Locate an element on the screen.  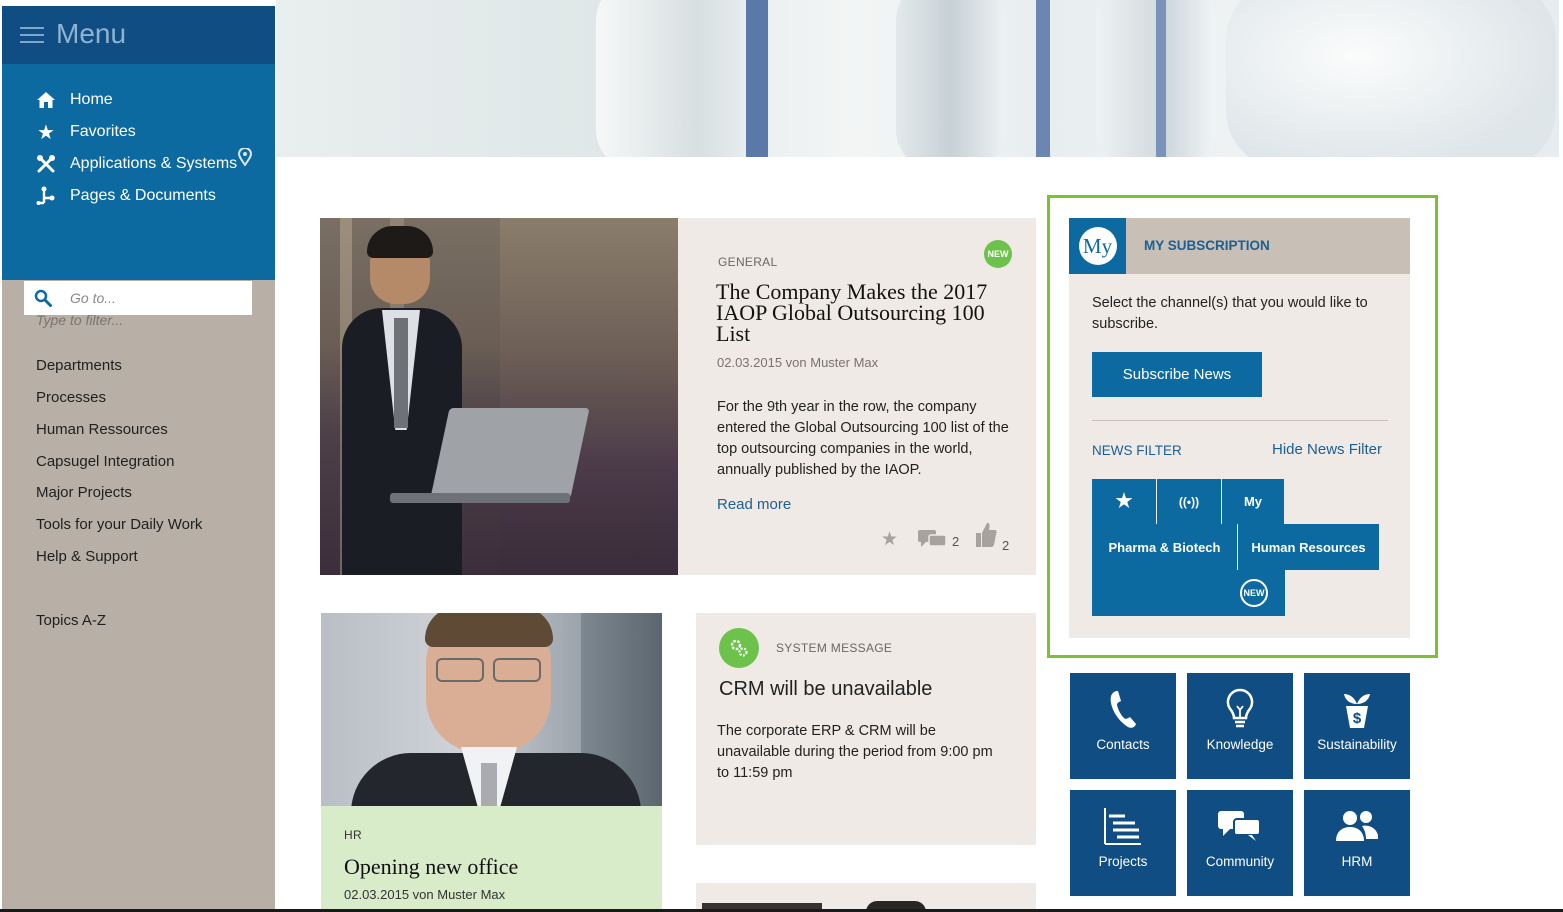
subscription-divider is located at coordinates (1240, 420).